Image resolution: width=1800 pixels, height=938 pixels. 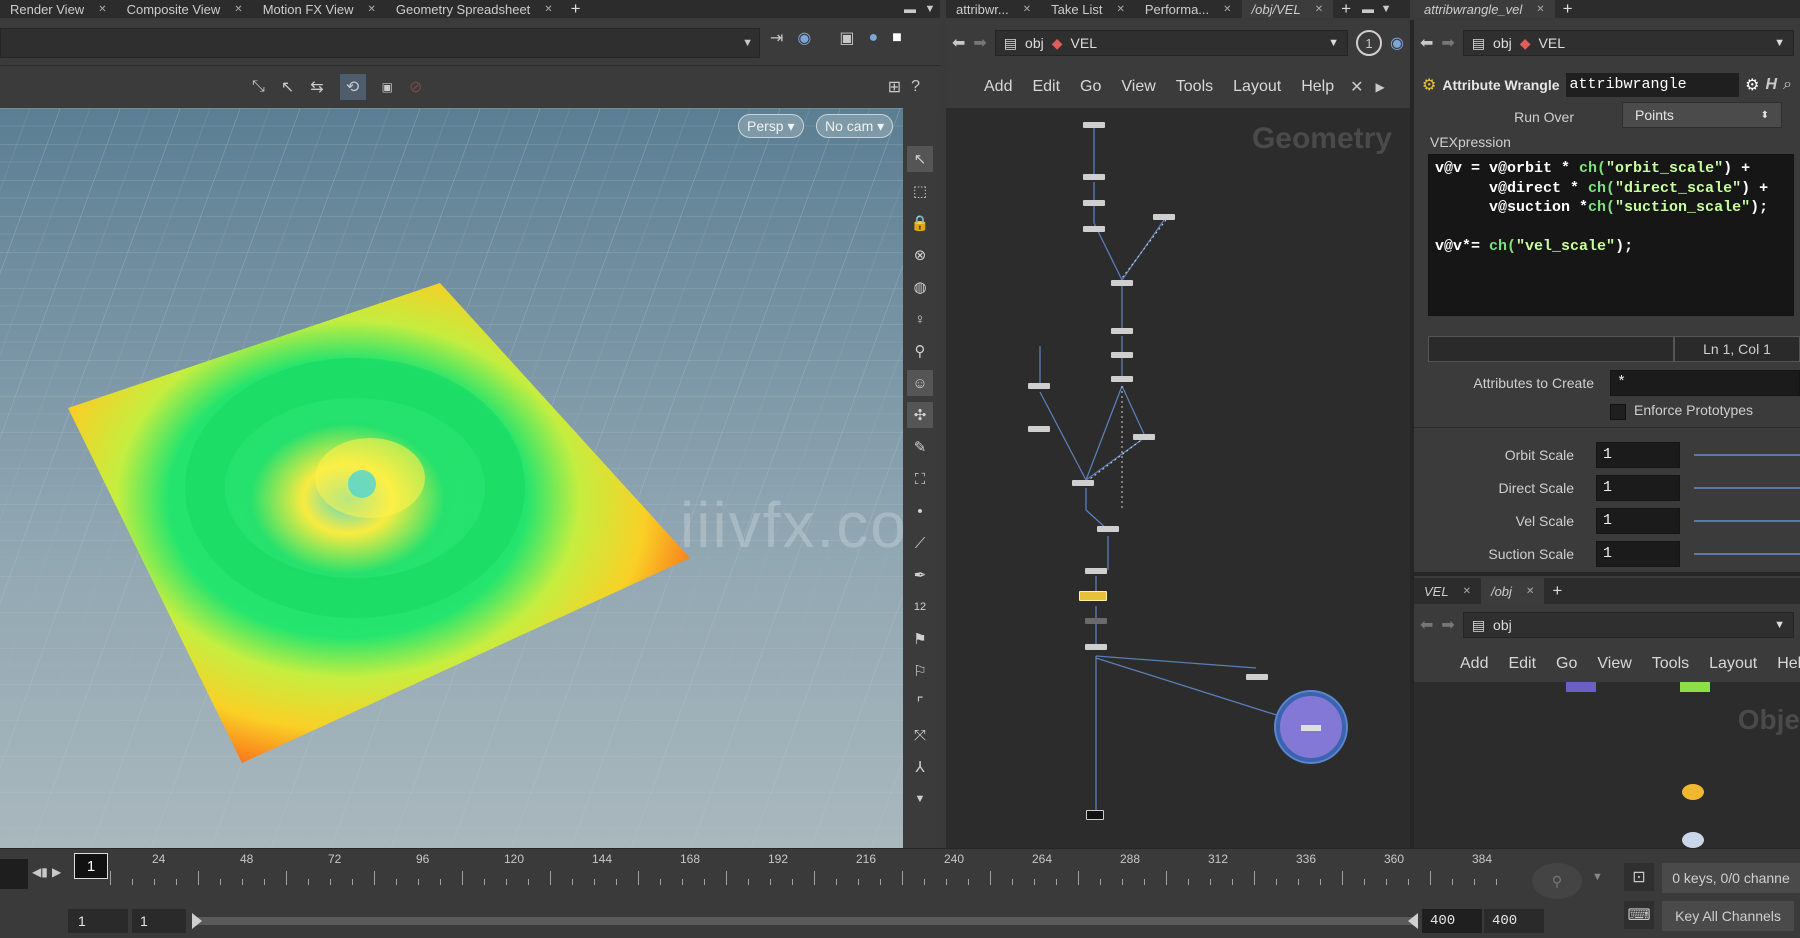 I want to click on menu-layout: Layout, so click(x=1257, y=87).